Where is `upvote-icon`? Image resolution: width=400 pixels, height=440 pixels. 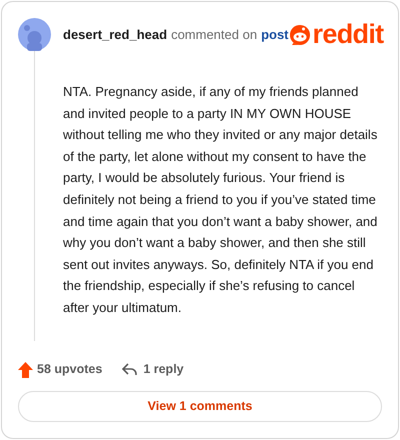
upvote-icon is located at coordinates (25, 370).